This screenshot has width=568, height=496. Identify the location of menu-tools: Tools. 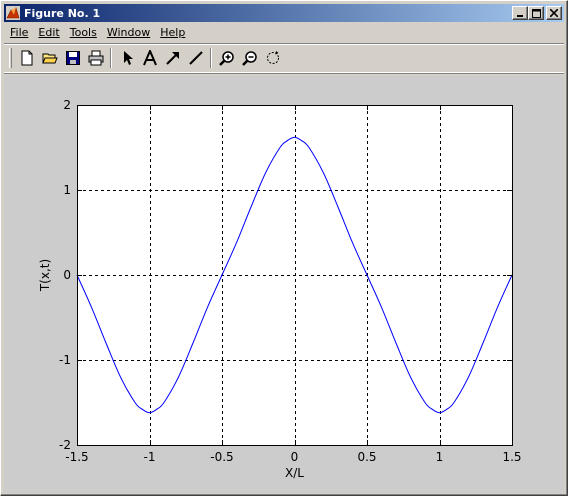
(83, 32).